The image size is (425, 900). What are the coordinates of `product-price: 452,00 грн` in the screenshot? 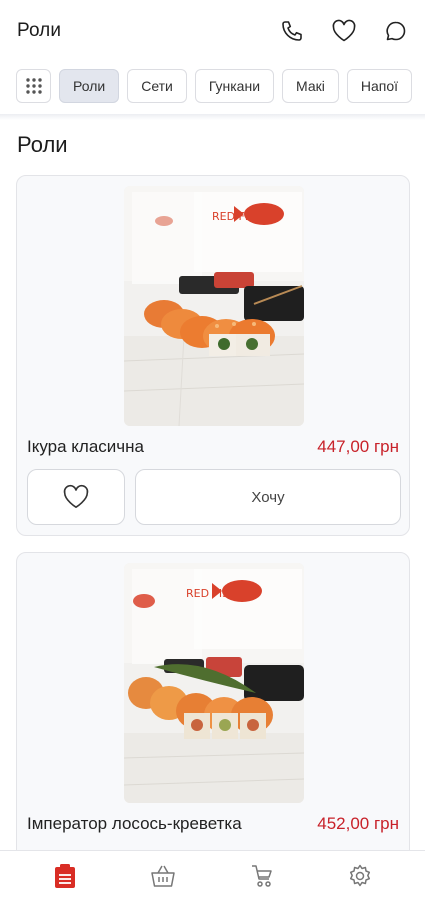 It's located at (358, 823).